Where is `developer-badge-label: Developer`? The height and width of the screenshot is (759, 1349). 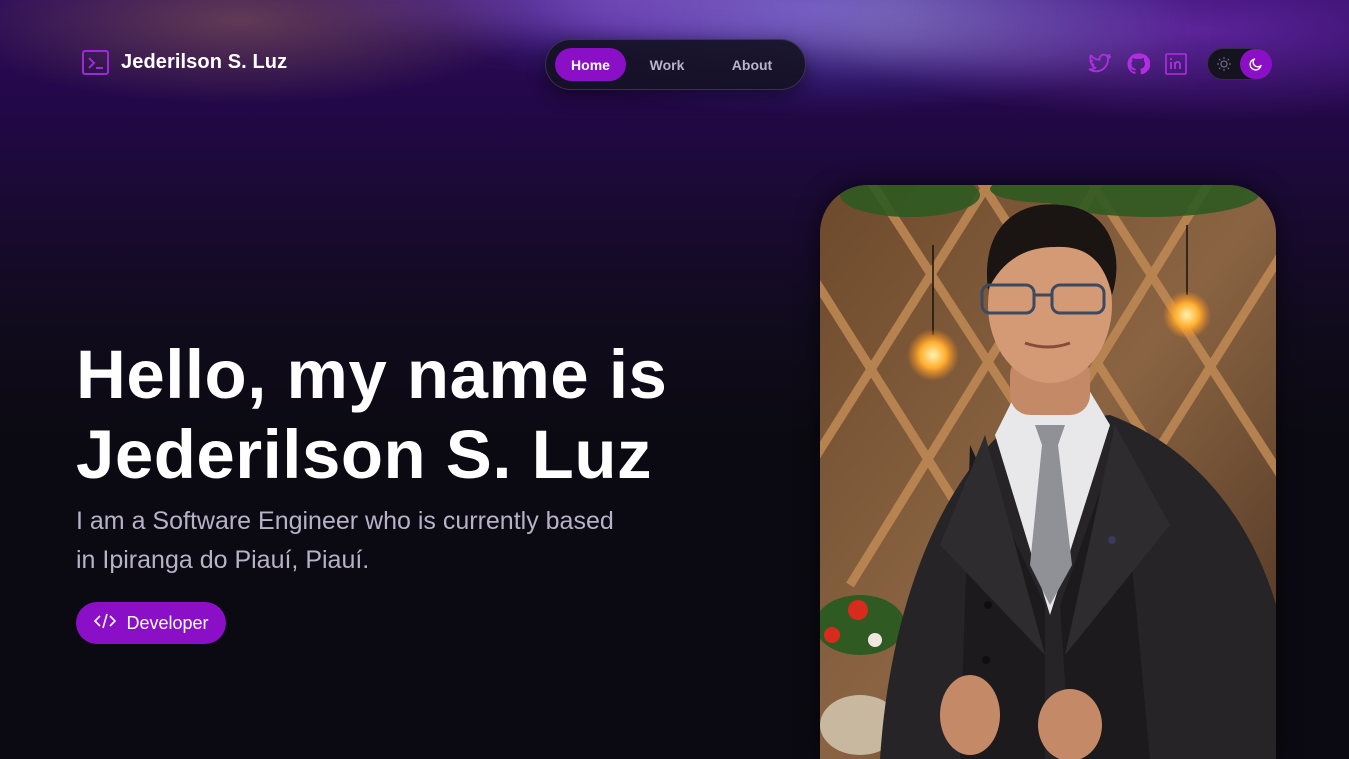
developer-badge-label: Developer is located at coordinates (167, 622).